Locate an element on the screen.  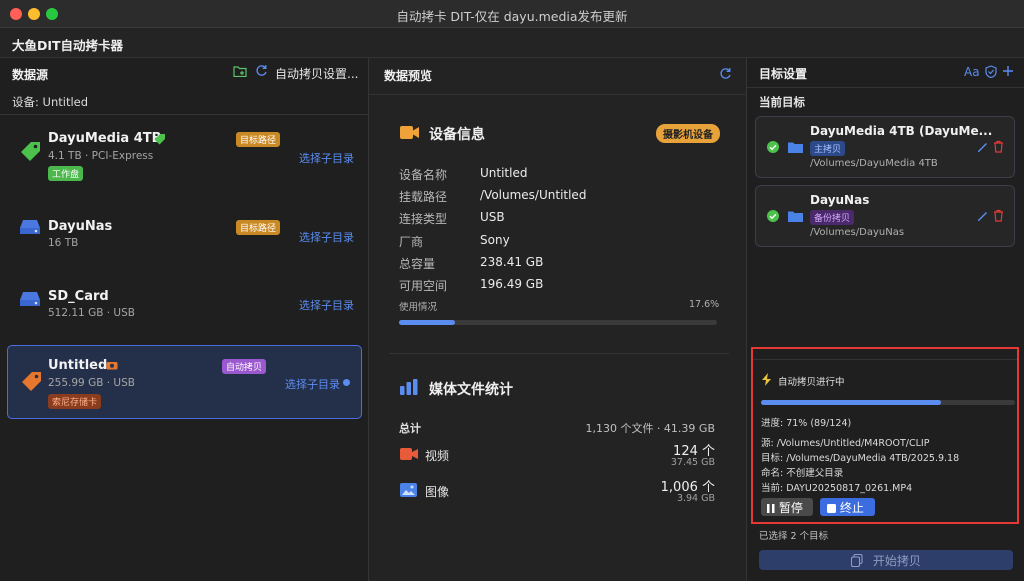
sony-card-tag: 索尼存储卡 is located at coordinates (75, 401).